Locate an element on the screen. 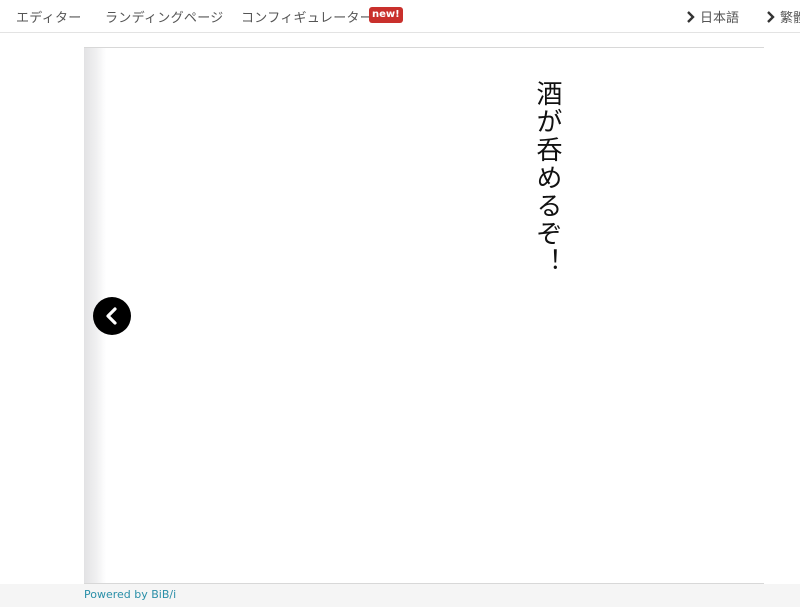  top-navigation: エディター ランディングページ コンフィギュレーター new! 日本語 繁體 is located at coordinates (400, 16).